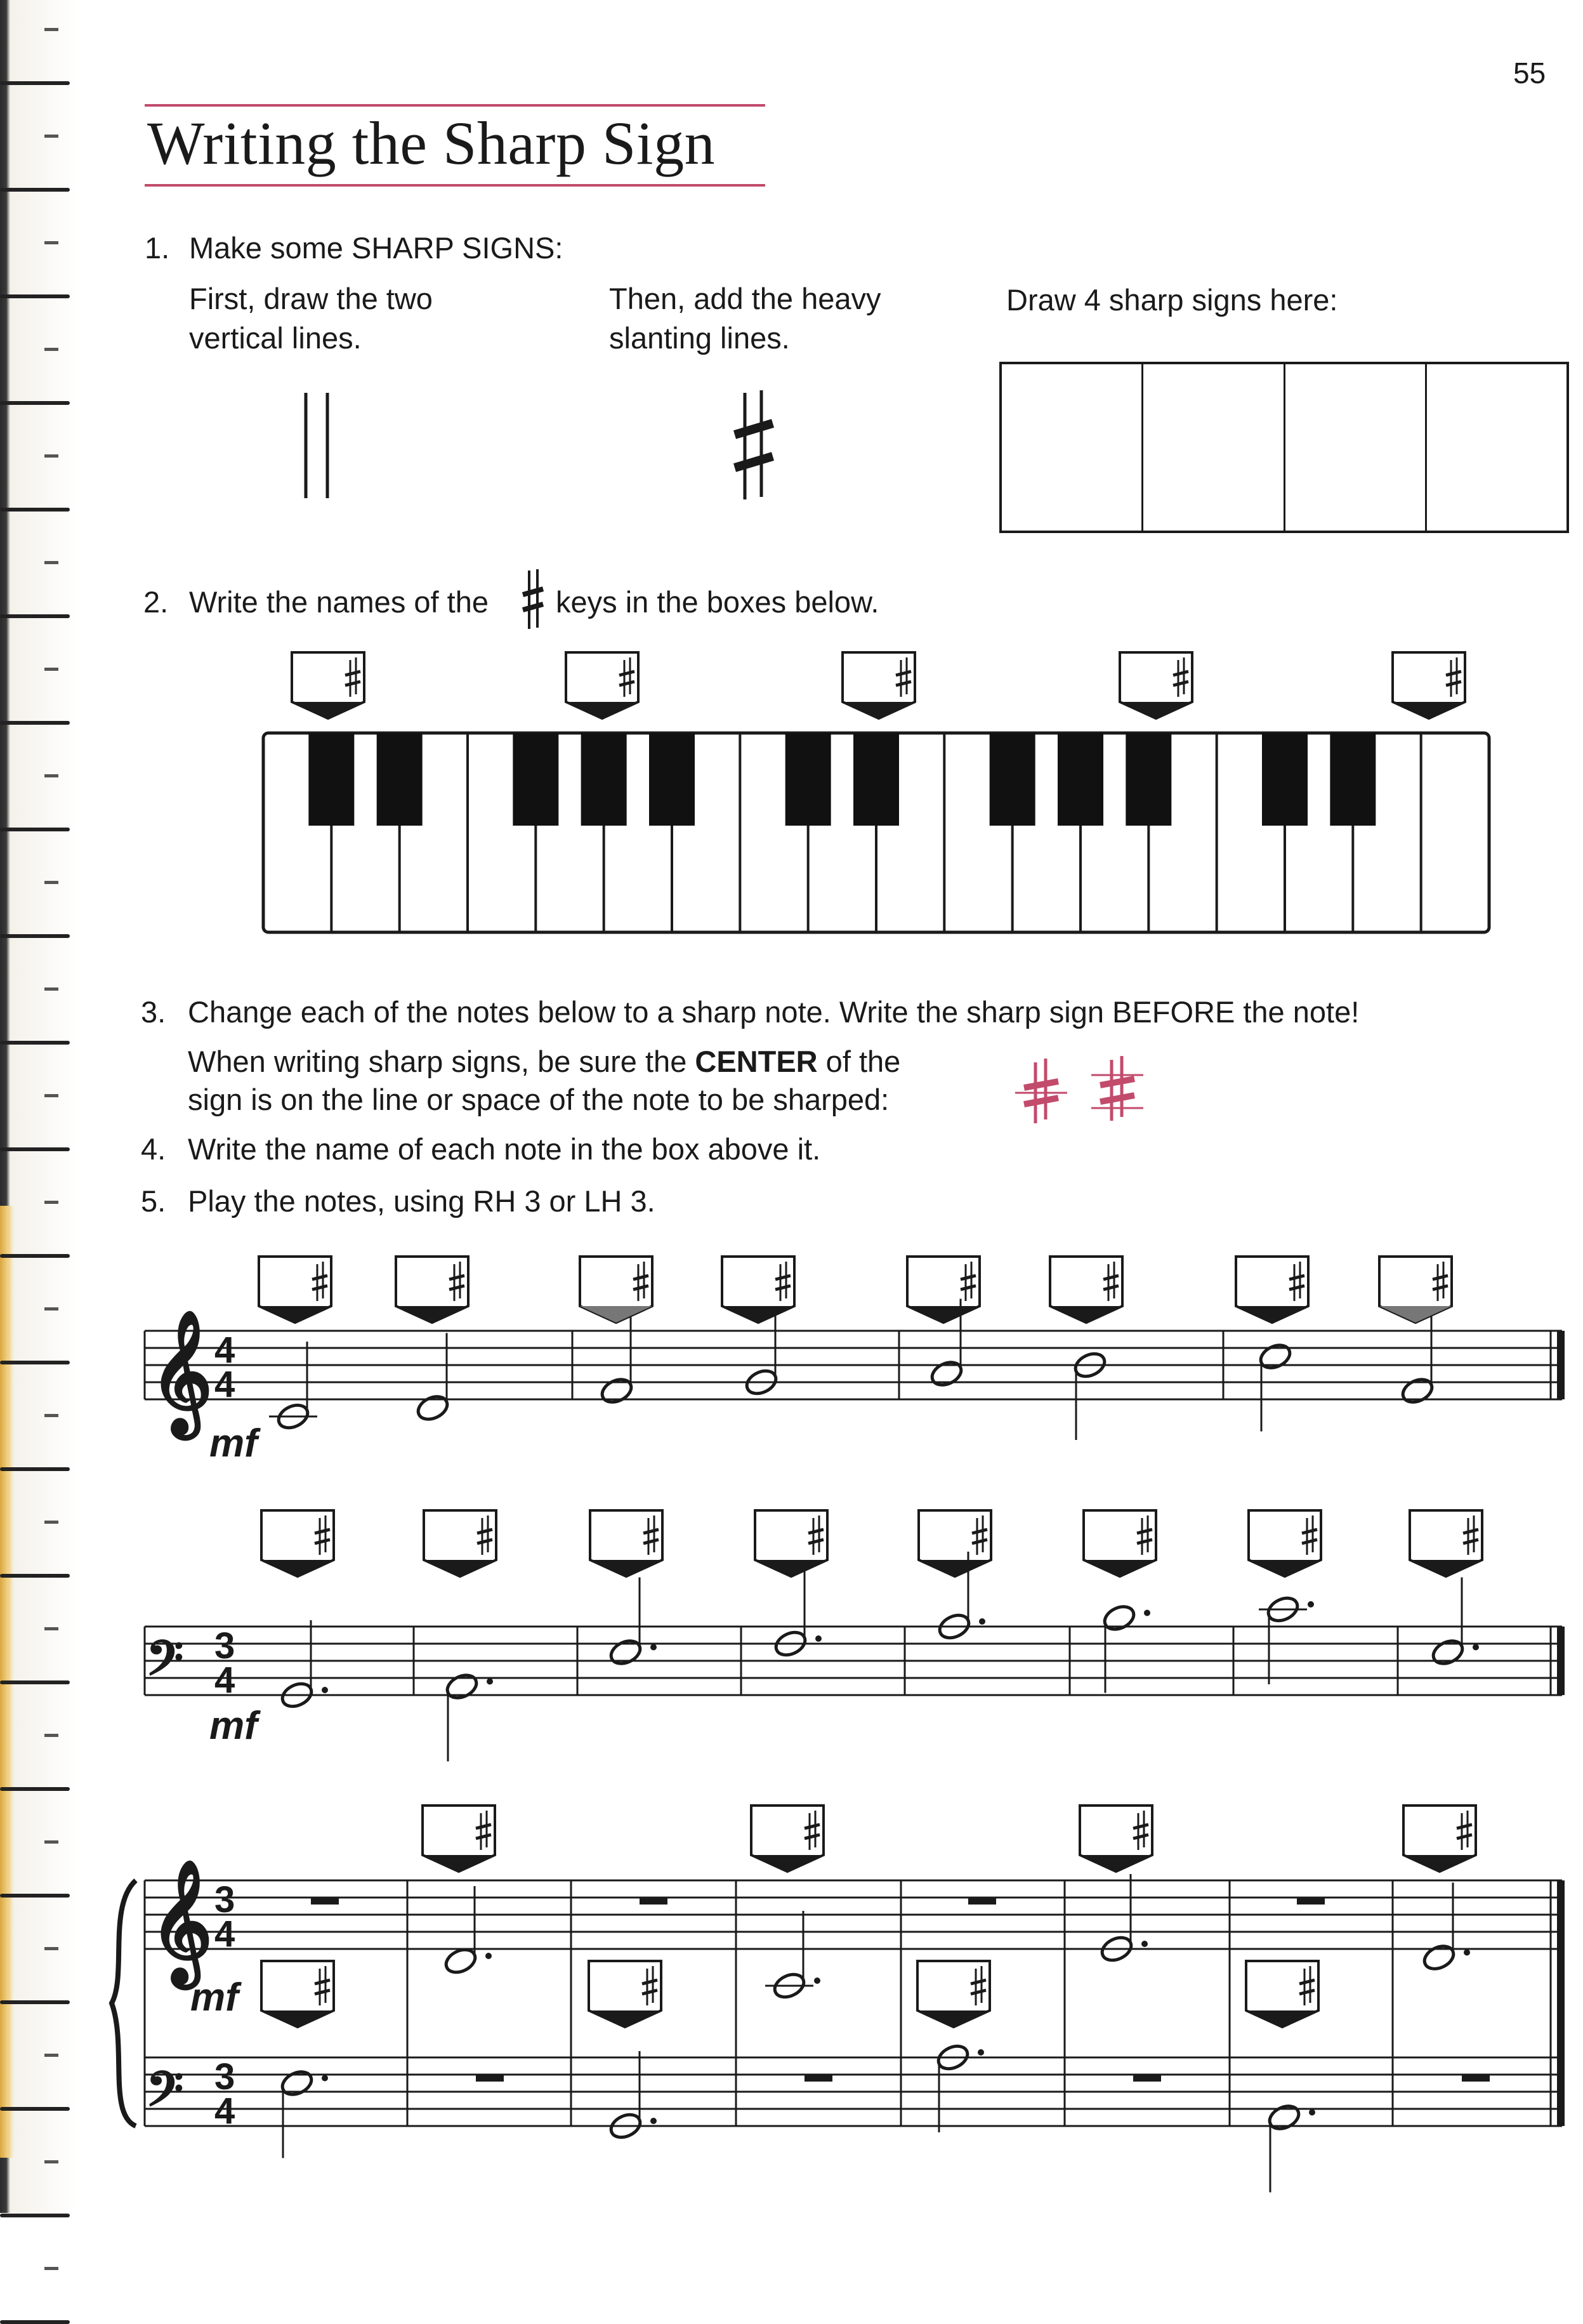 This screenshot has width=1583, height=2324. Describe the element at coordinates (854, 2091) in the screenshot. I see `grand-staff-bass` at that location.